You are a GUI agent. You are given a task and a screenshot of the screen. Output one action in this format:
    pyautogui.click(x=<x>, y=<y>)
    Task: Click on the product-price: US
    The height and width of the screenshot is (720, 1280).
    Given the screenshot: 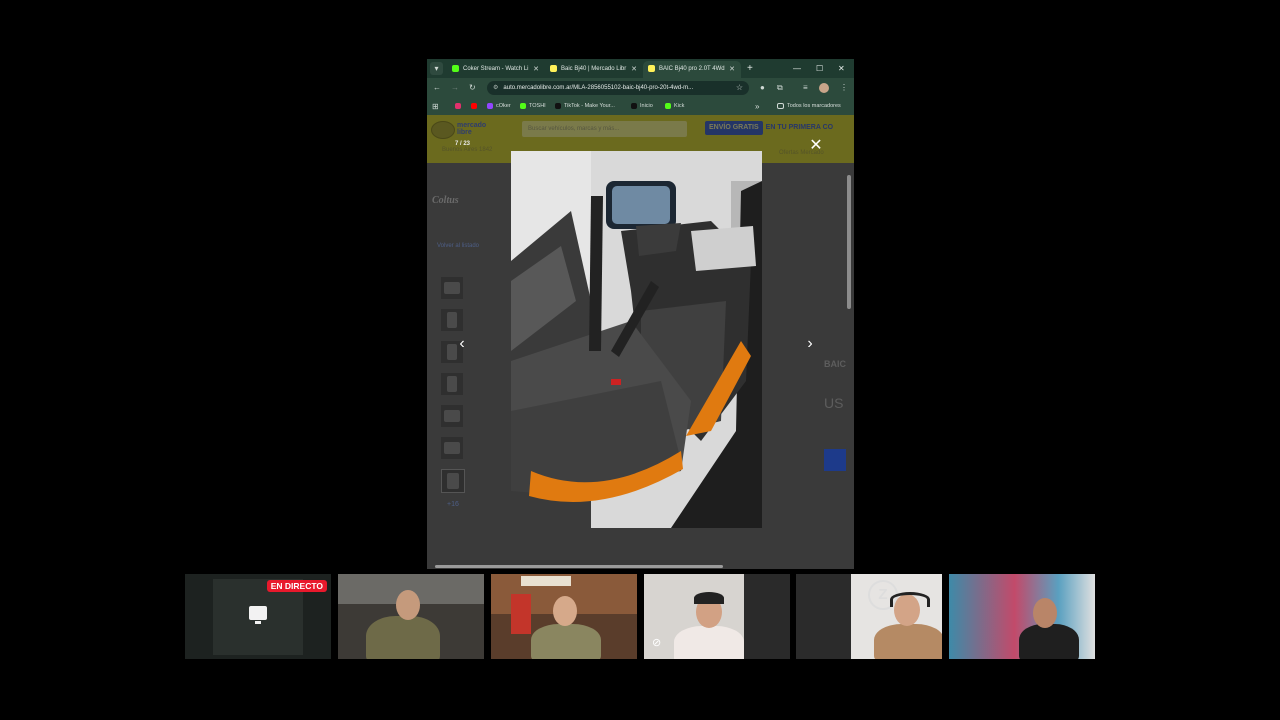 What is the action you would take?
    pyautogui.click(x=834, y=403)
    